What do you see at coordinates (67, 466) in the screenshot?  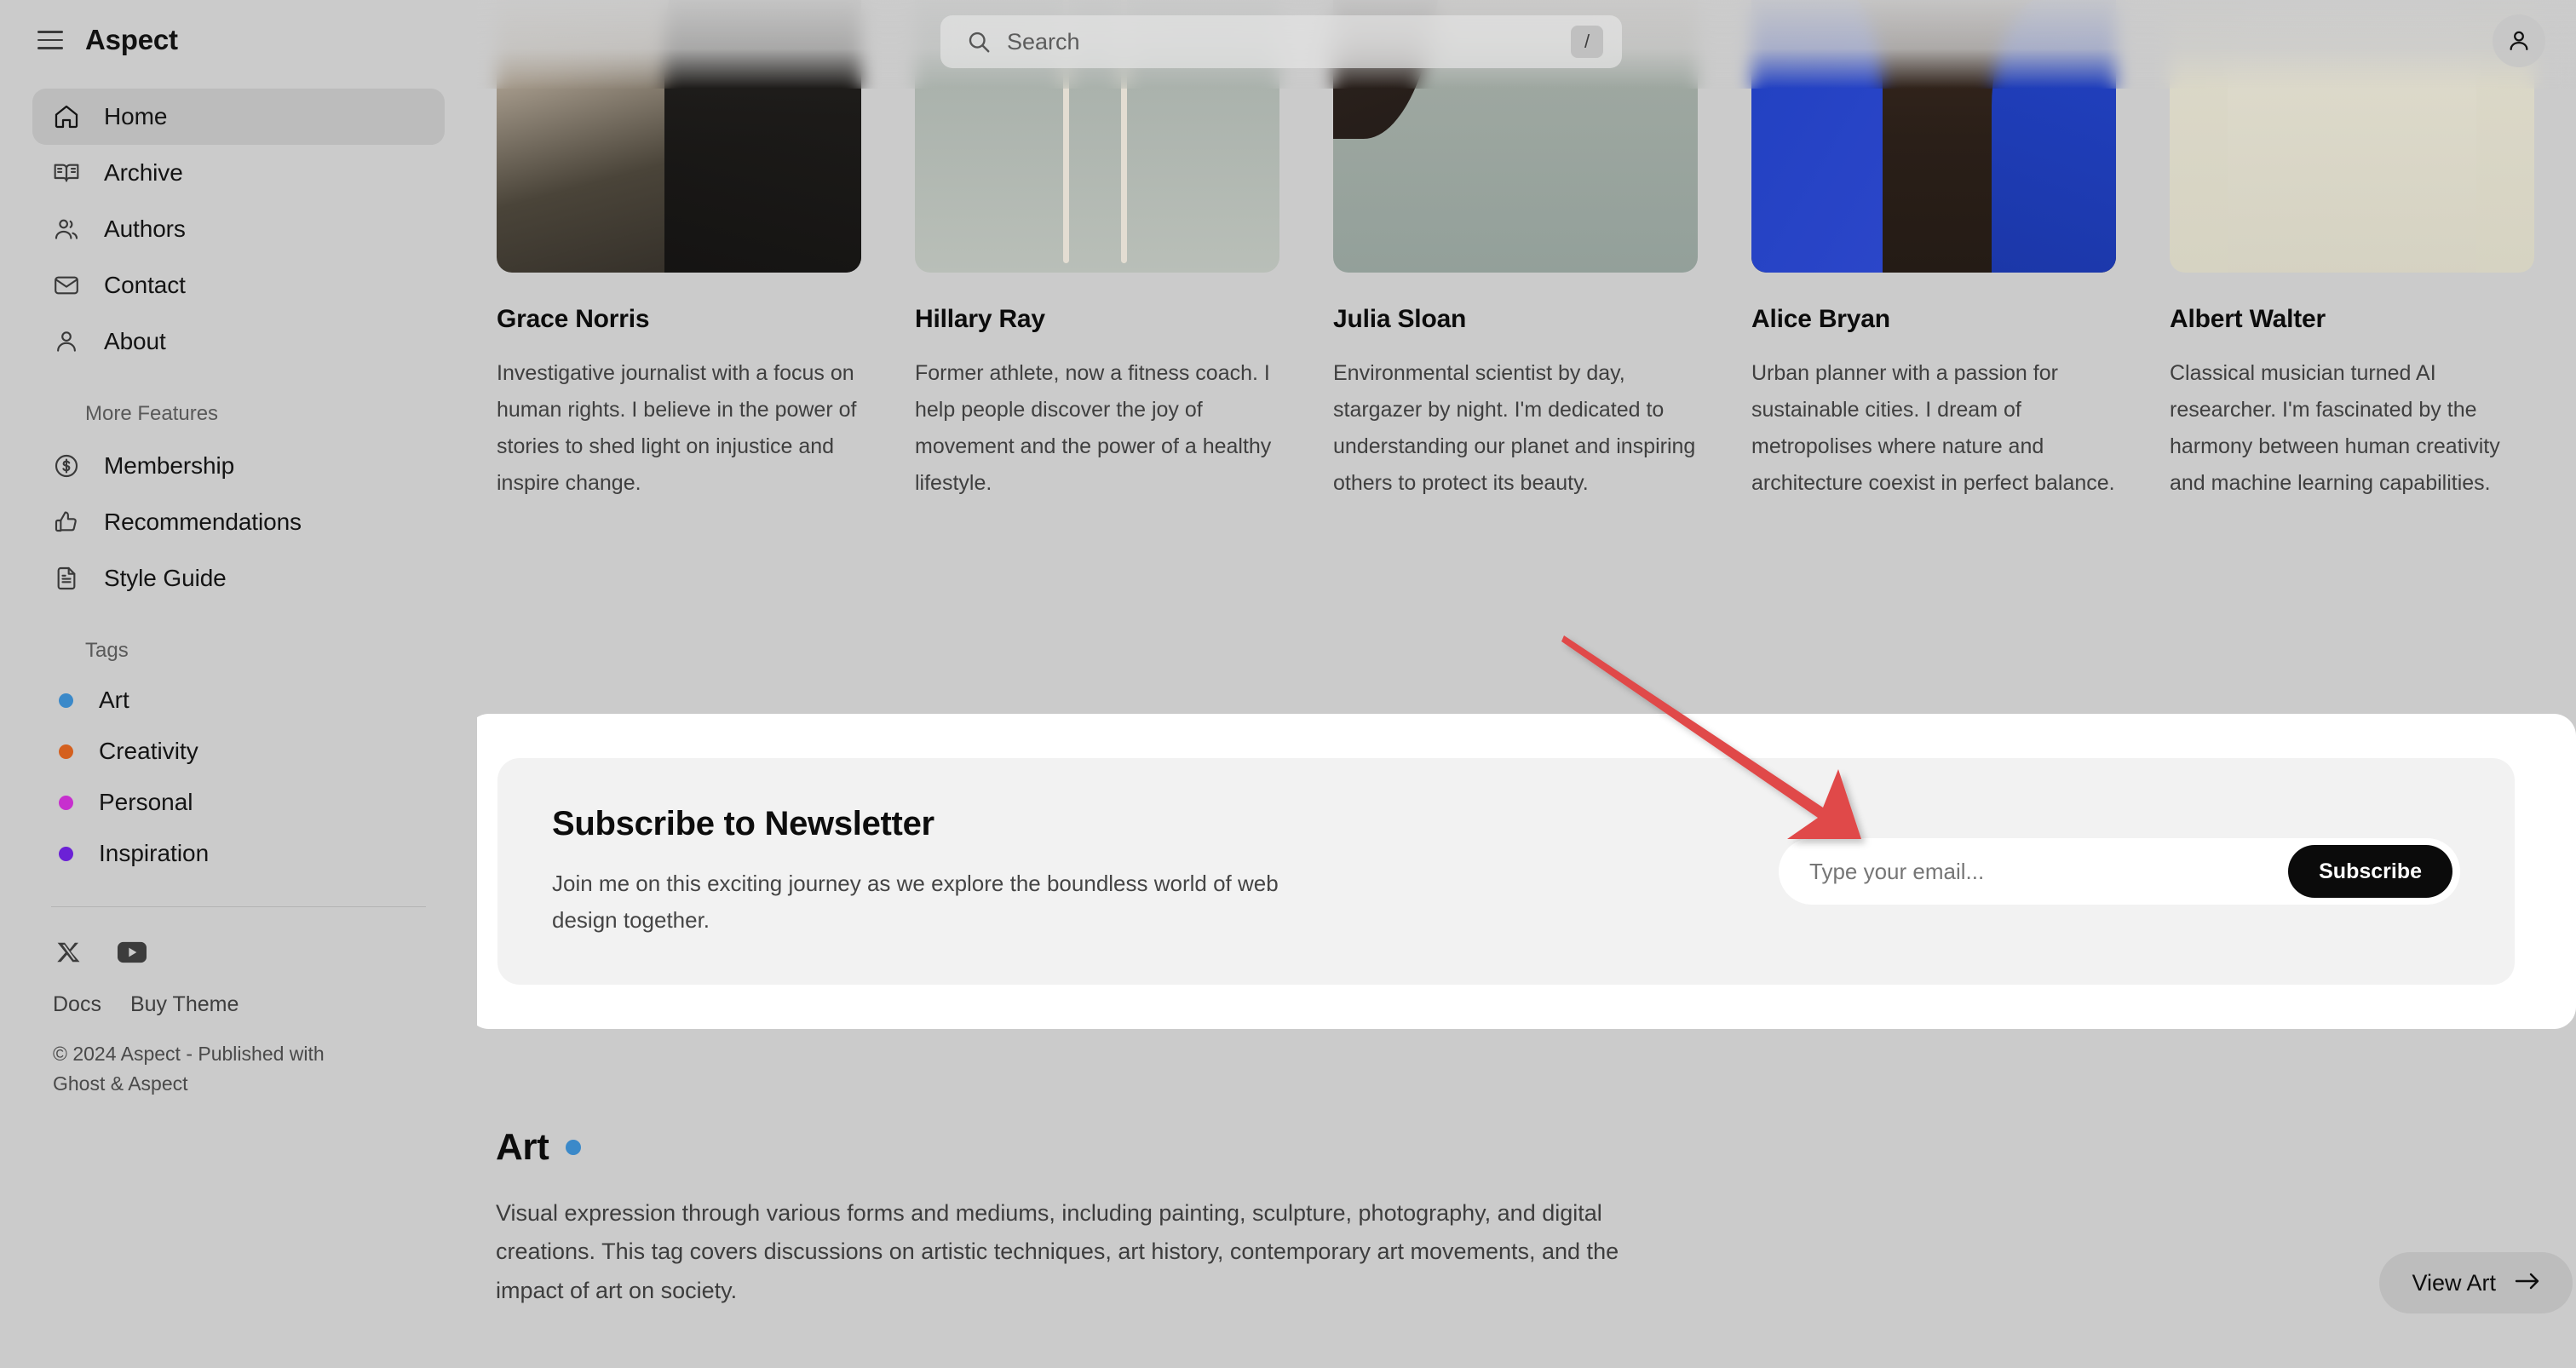 I see `dollar-circle-icon` at bounding box center [67, 466].